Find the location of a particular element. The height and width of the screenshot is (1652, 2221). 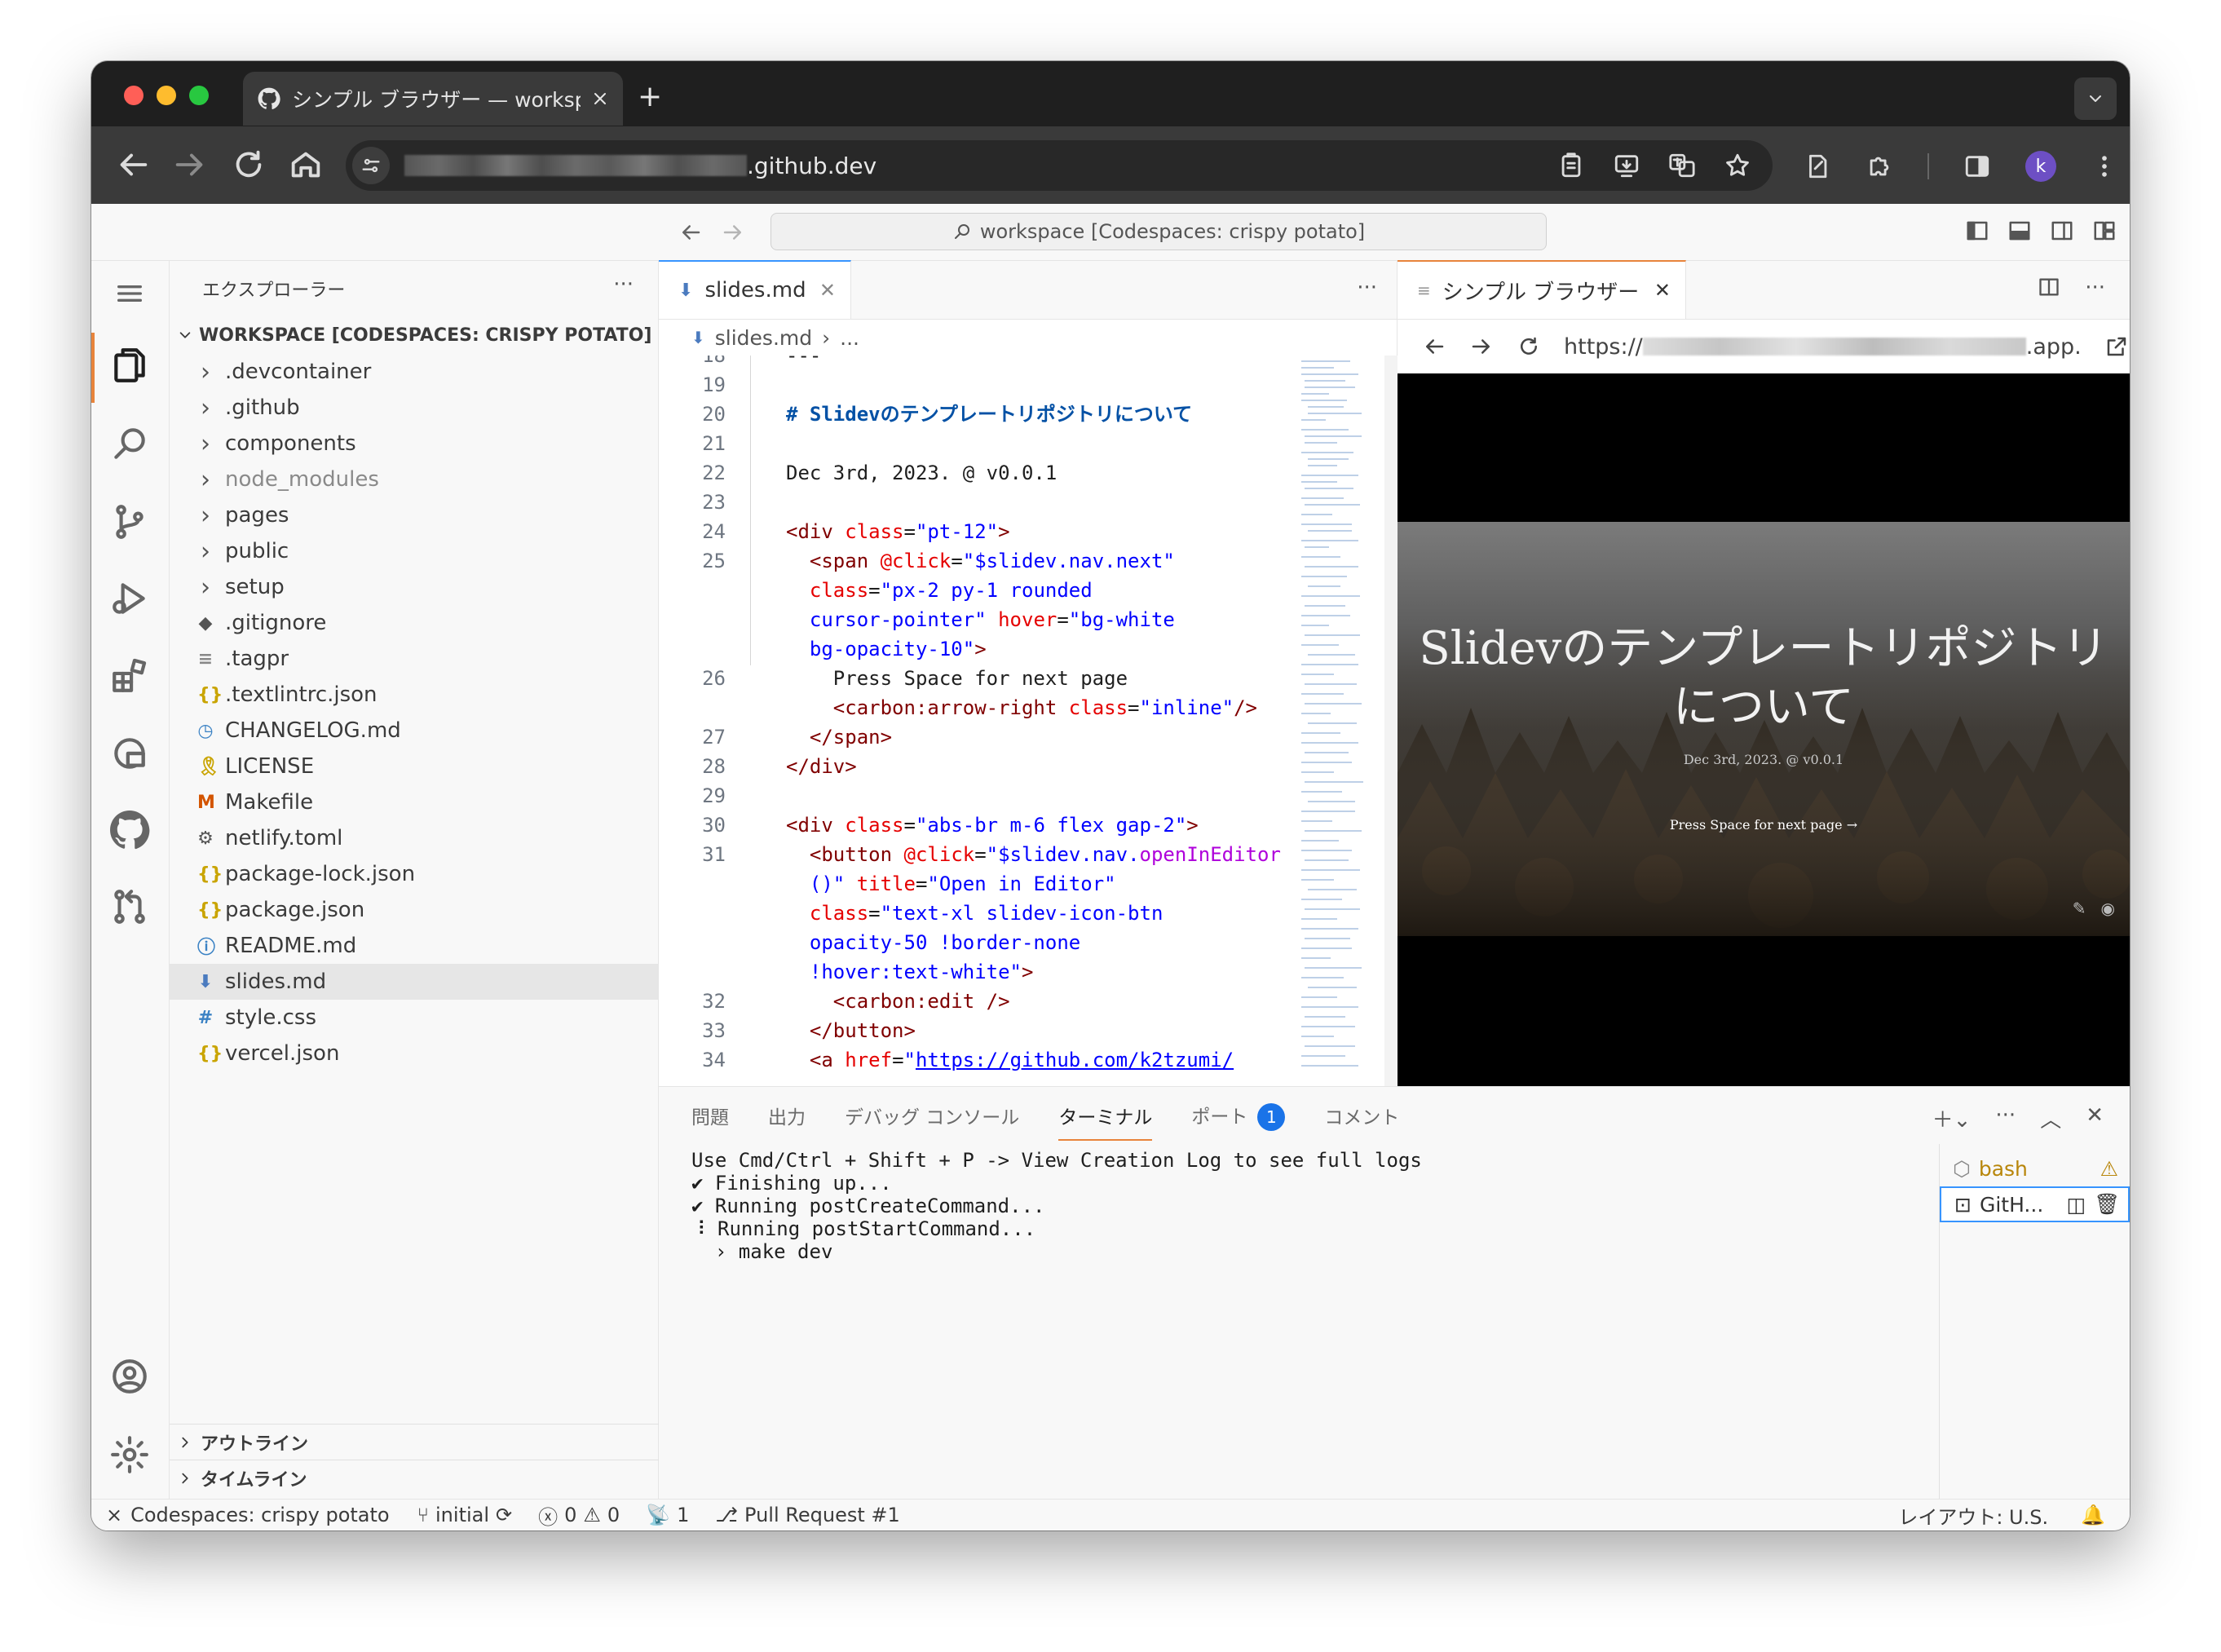

editor-more-actions-icon: ··· is located at coordinates (1367, 288).